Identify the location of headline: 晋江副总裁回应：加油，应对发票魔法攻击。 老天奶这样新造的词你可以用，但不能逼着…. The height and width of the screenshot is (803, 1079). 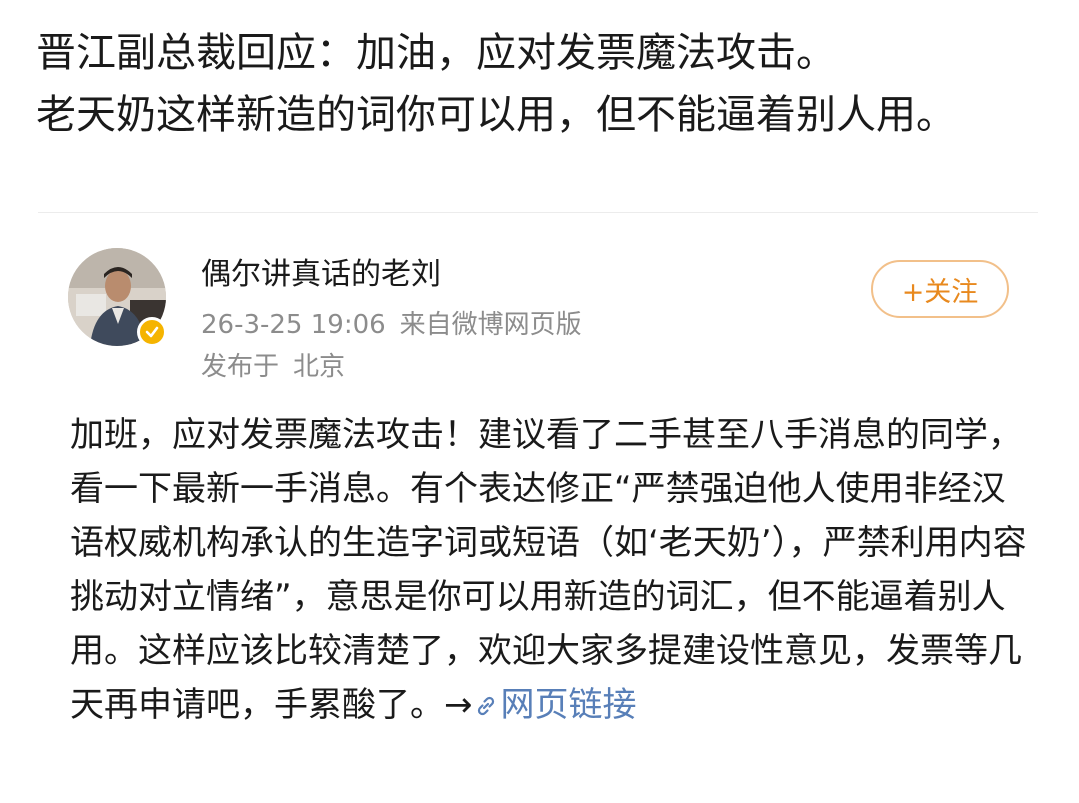
(536, 84).